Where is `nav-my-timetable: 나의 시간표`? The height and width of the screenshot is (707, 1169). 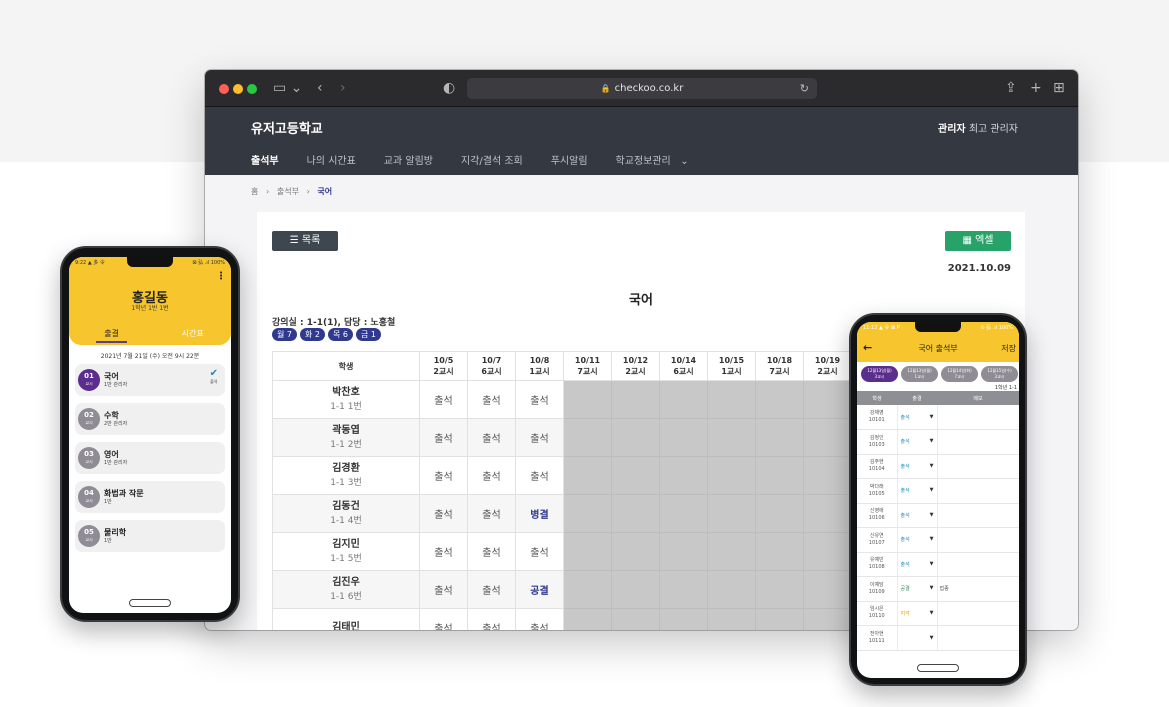
nav-my-timetable: 나의 시간표 is located at coordinates (331, 159).